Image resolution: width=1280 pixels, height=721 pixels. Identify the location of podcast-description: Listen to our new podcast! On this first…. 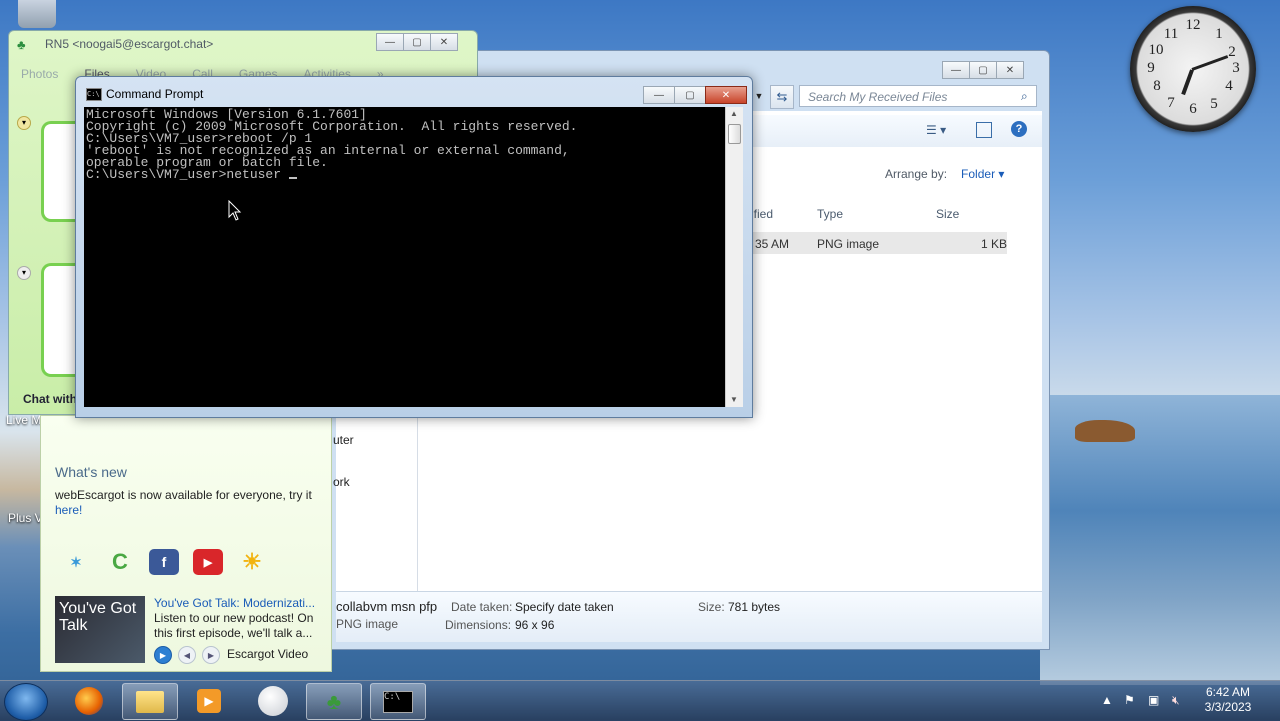
(234, 625).